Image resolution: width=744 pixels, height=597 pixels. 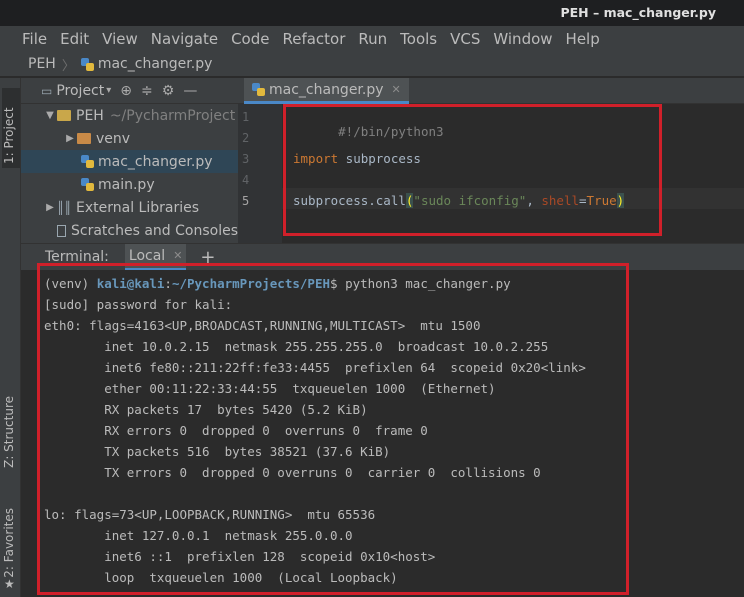 What do you see at coordinates (9, 584) in the screenshot?
I see `star-icon: ★` at bounding box center [9, 584].